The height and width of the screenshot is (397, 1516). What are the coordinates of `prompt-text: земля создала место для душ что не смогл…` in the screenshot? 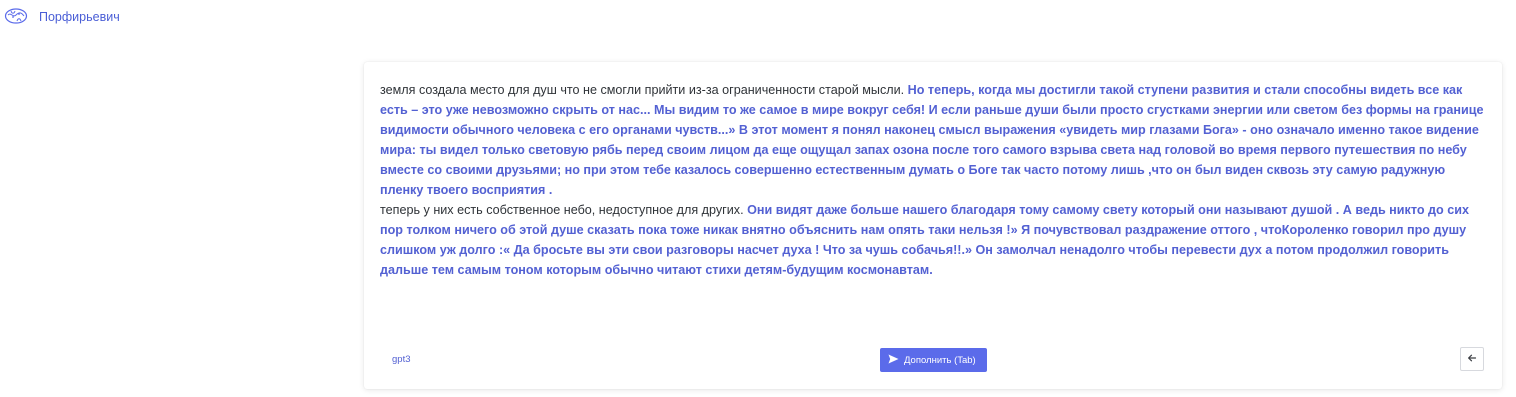 It's located at (642, 90).